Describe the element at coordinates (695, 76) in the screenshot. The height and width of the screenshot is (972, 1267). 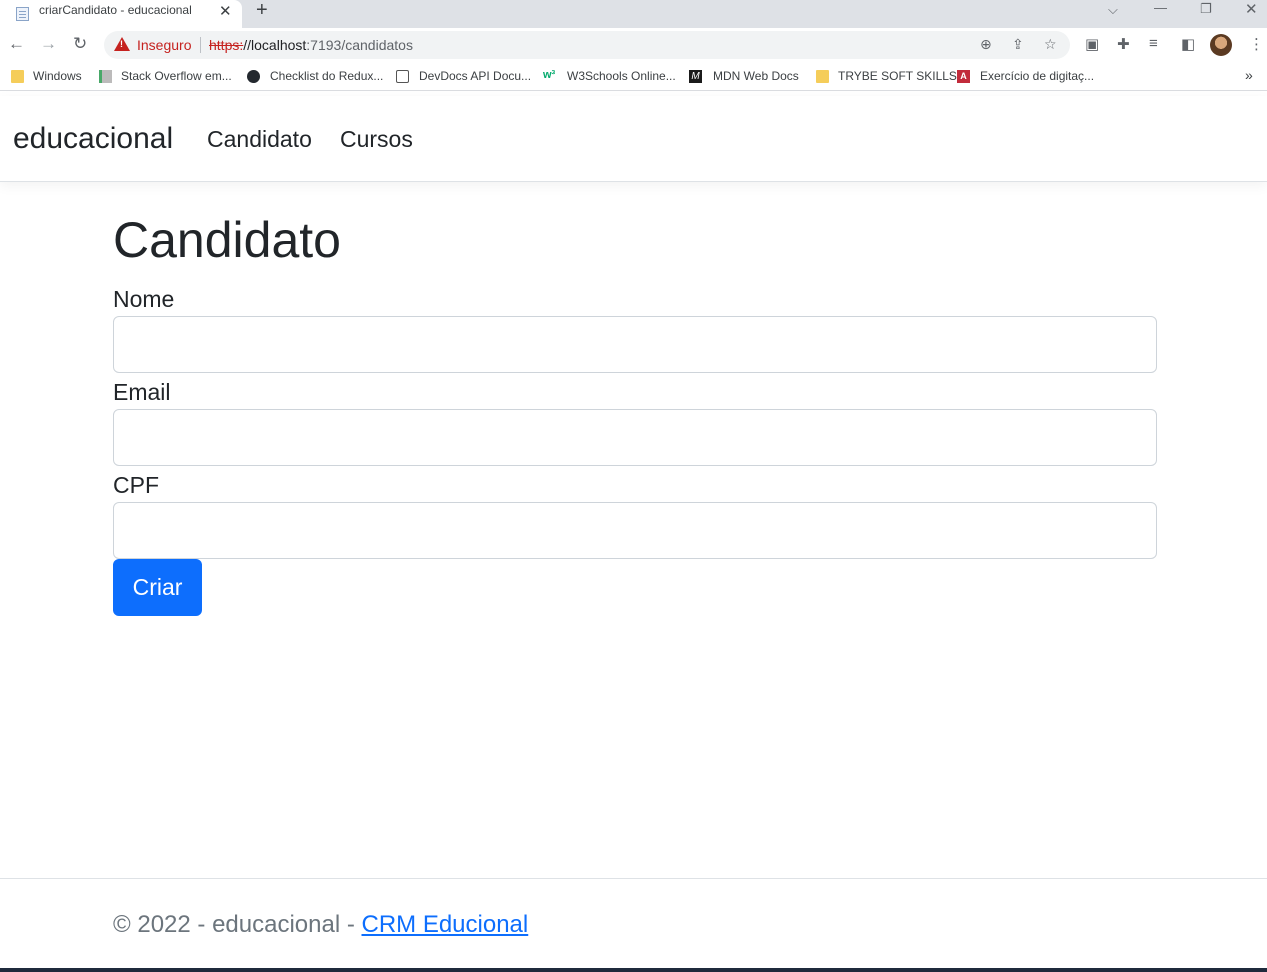
I see `mdn-icon: M` at that location.